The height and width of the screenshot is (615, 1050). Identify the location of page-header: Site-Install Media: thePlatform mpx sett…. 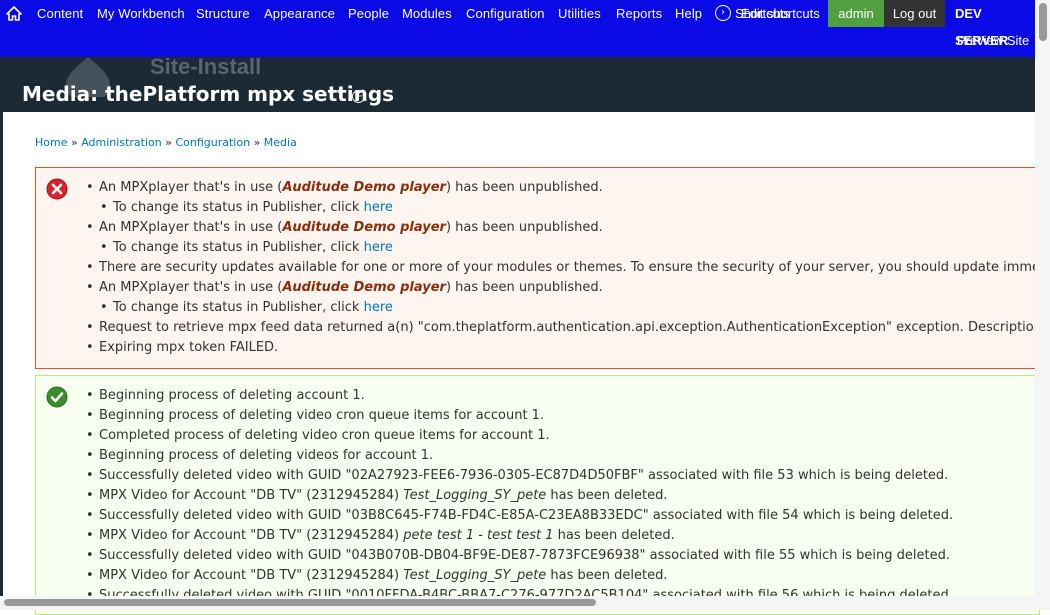
(517, 83).